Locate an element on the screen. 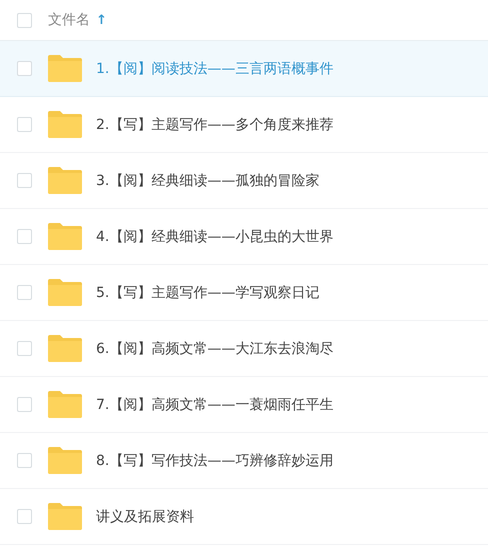  file-row: 讲义及拓展资料 is located at coordinates (244, 517).